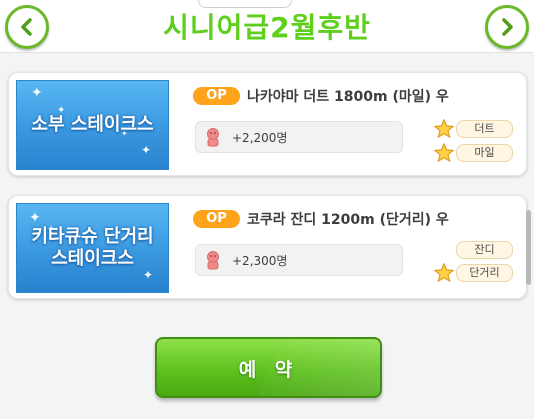 The width and height of the screenshot is (534, 419). I want to click on race-banner-title: 키타큐슈 단거리 스테이크스, so click(92, 247).